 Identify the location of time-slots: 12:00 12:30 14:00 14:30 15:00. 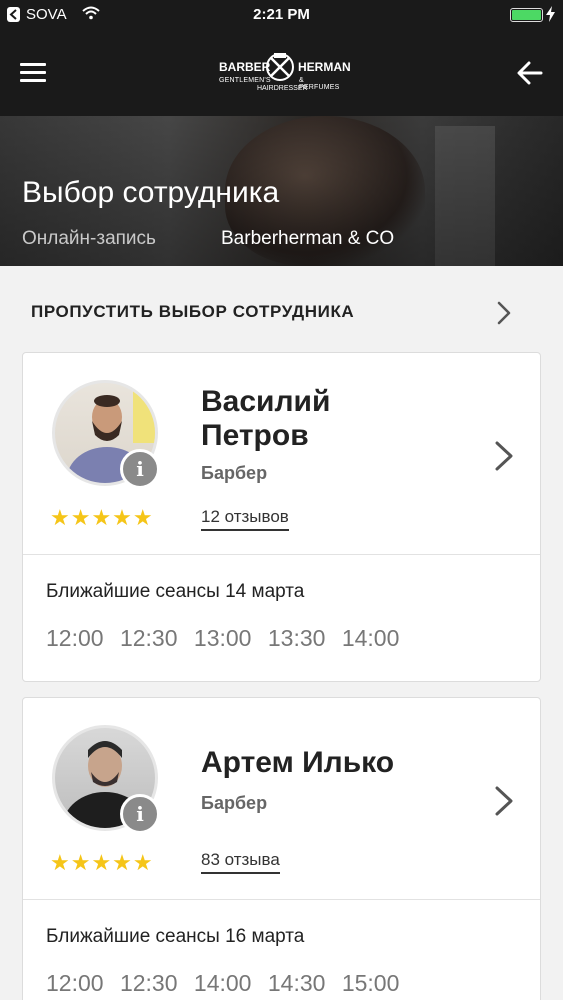
(227, 983).